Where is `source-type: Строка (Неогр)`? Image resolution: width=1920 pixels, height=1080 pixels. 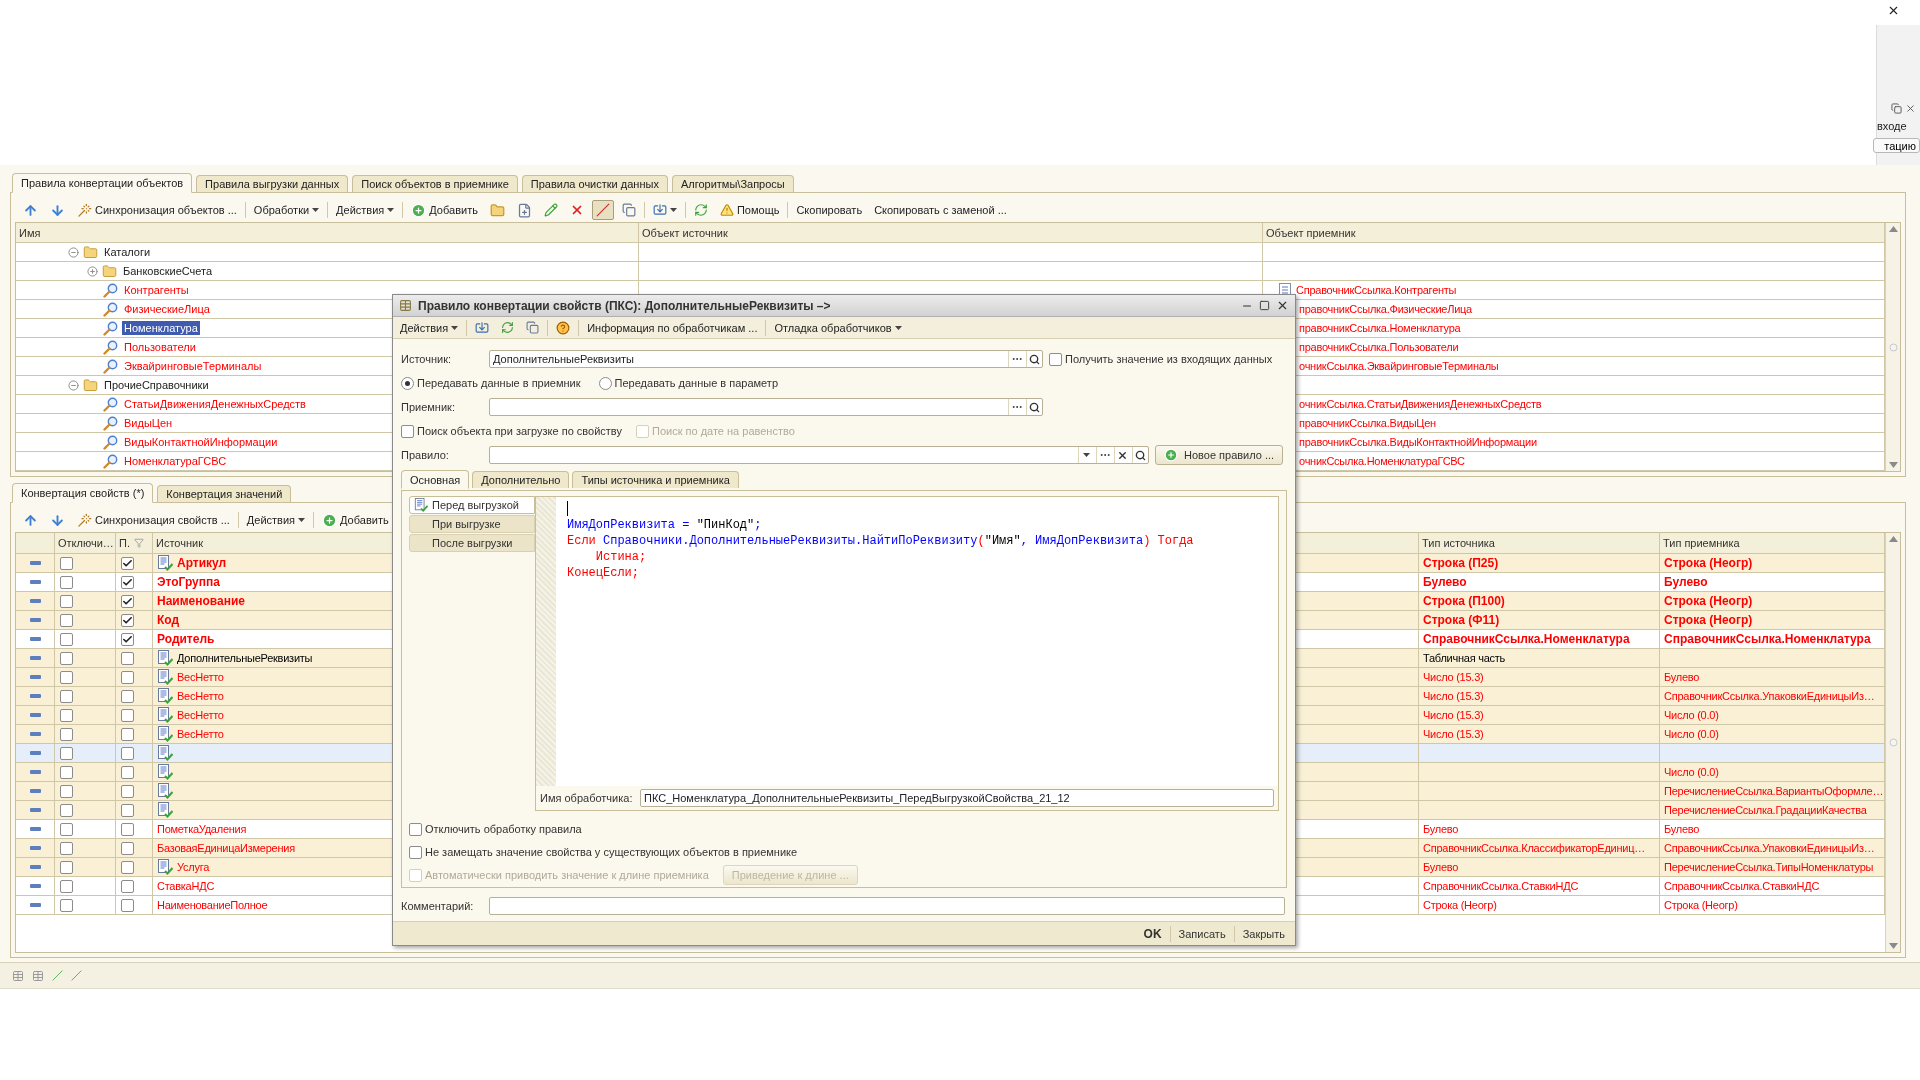 source-type: Строка (Неогр) is located at coordinates (1460, 905).